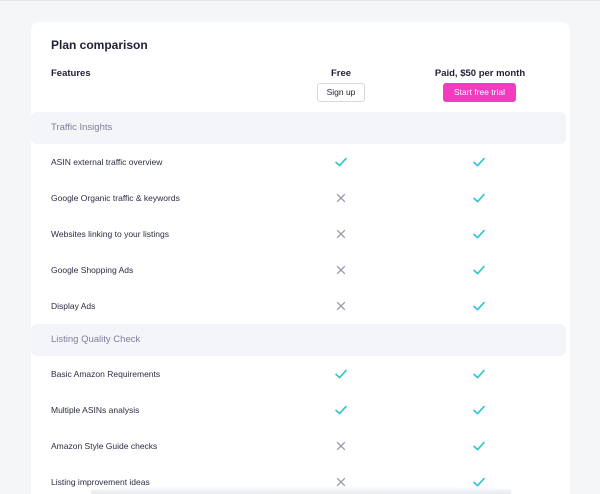  Describe the element at coordinates (300, 198) in the screenshot. I see `feature-row: Google Organic traffic & keywords` at that location.